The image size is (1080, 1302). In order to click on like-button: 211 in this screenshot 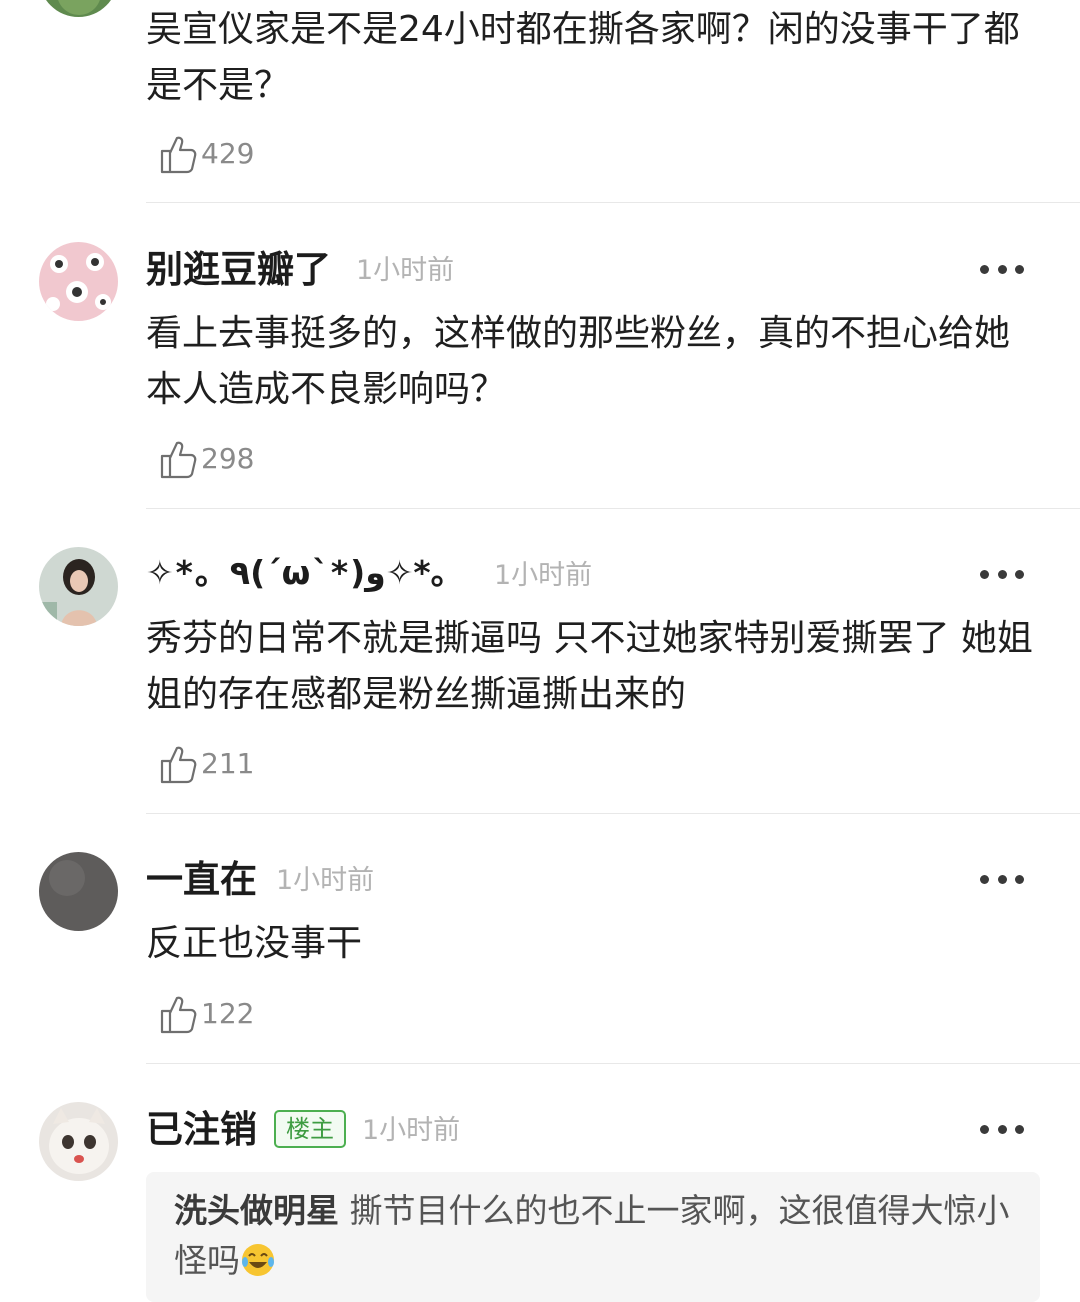, I will do `click(205, 764)`.